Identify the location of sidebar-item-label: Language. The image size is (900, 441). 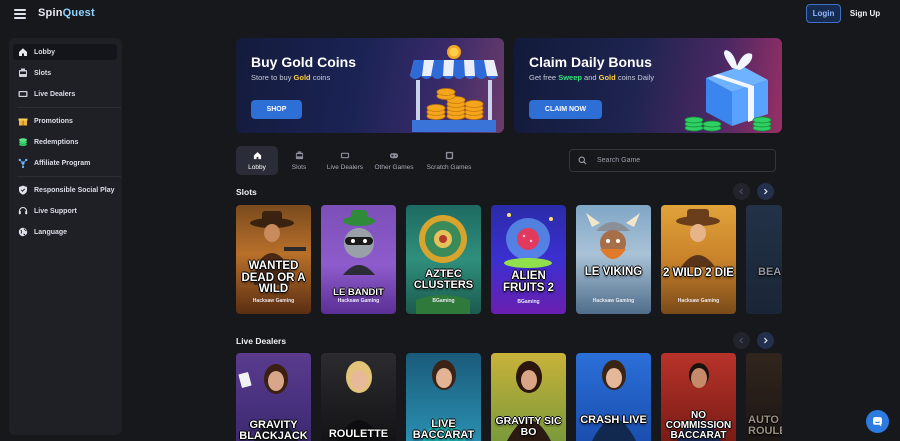
(51, 232).